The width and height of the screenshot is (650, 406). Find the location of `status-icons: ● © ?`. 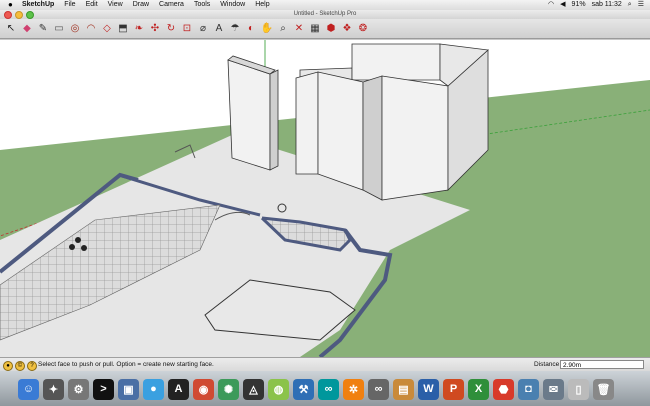

status-icons: ● © ? is located at coordinates (20, 366).